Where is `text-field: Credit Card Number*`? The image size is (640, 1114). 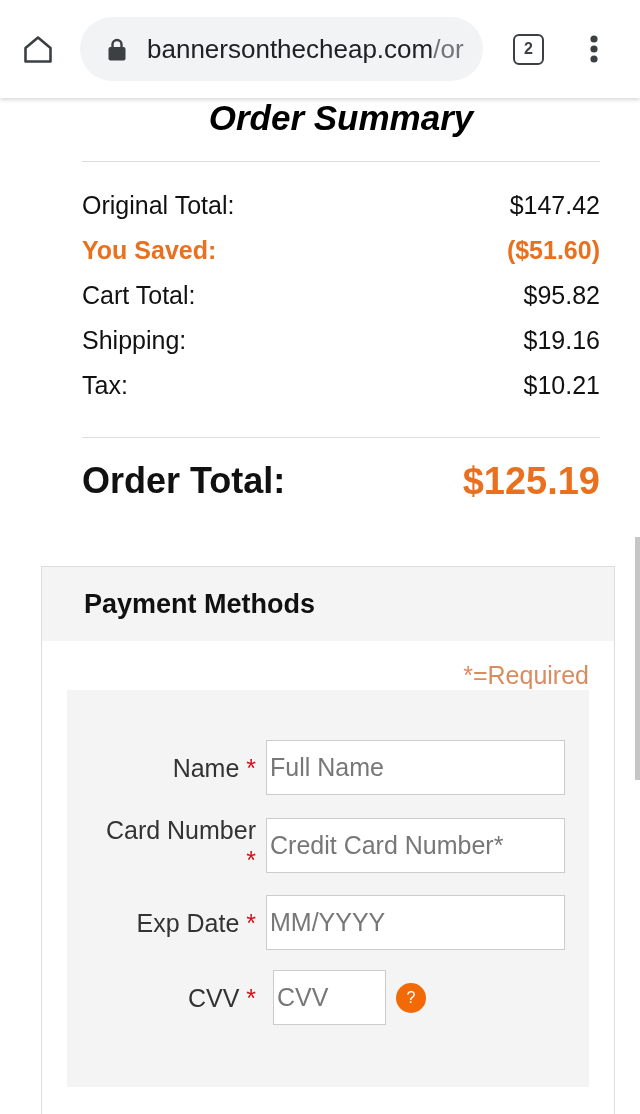 text-field: Credit Card Number* is located at coordinates (415, 845).